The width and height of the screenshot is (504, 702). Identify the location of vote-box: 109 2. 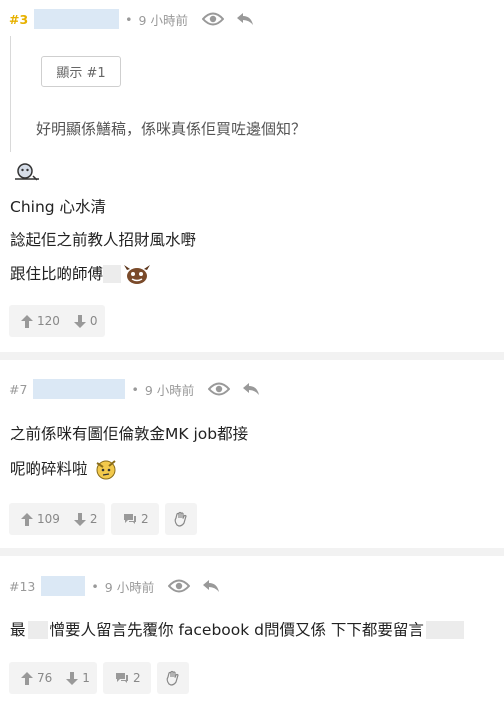
(57, 519).